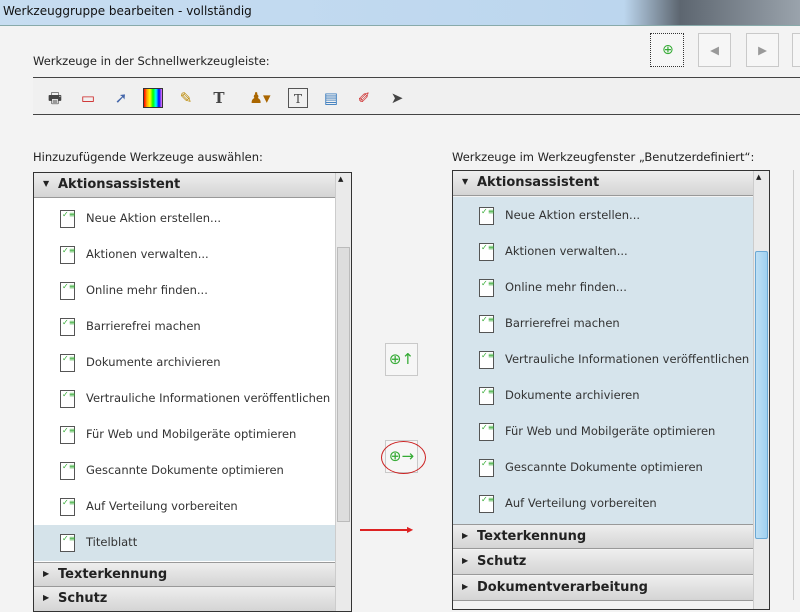  What do you see at coordinates (184, 543) in the screenshot?
I see `list-item: ✓≡ Titelblatt` at bounding box center [184, 543].